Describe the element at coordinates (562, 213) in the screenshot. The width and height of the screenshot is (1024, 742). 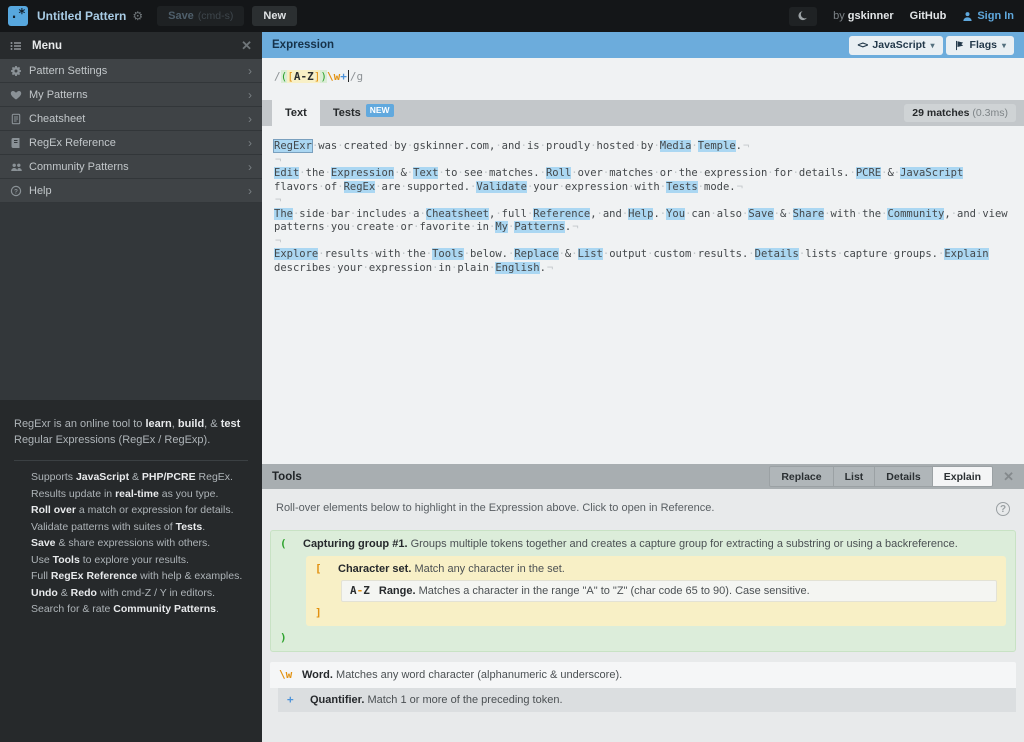
I see `match-highlight: Reference` at that location.